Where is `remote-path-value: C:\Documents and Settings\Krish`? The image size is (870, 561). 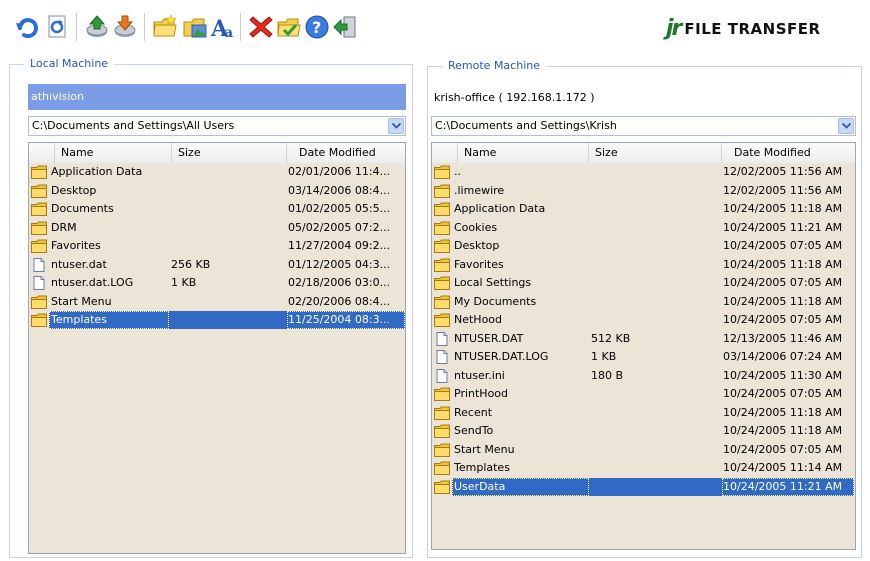
remote-path-value: C:\Documents and Settings\Krish is located at coordinates (526, 125).